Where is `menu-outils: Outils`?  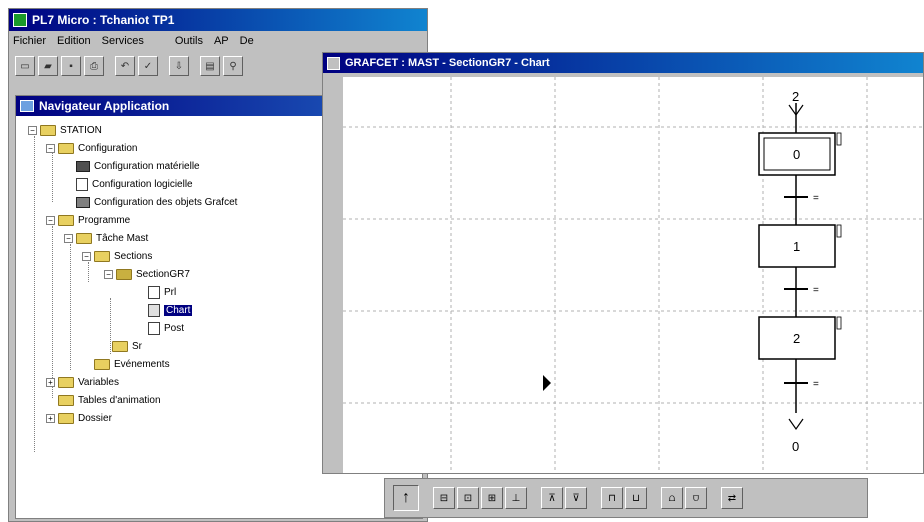
menu-outils: Outils is located at coordinates (189, 41).